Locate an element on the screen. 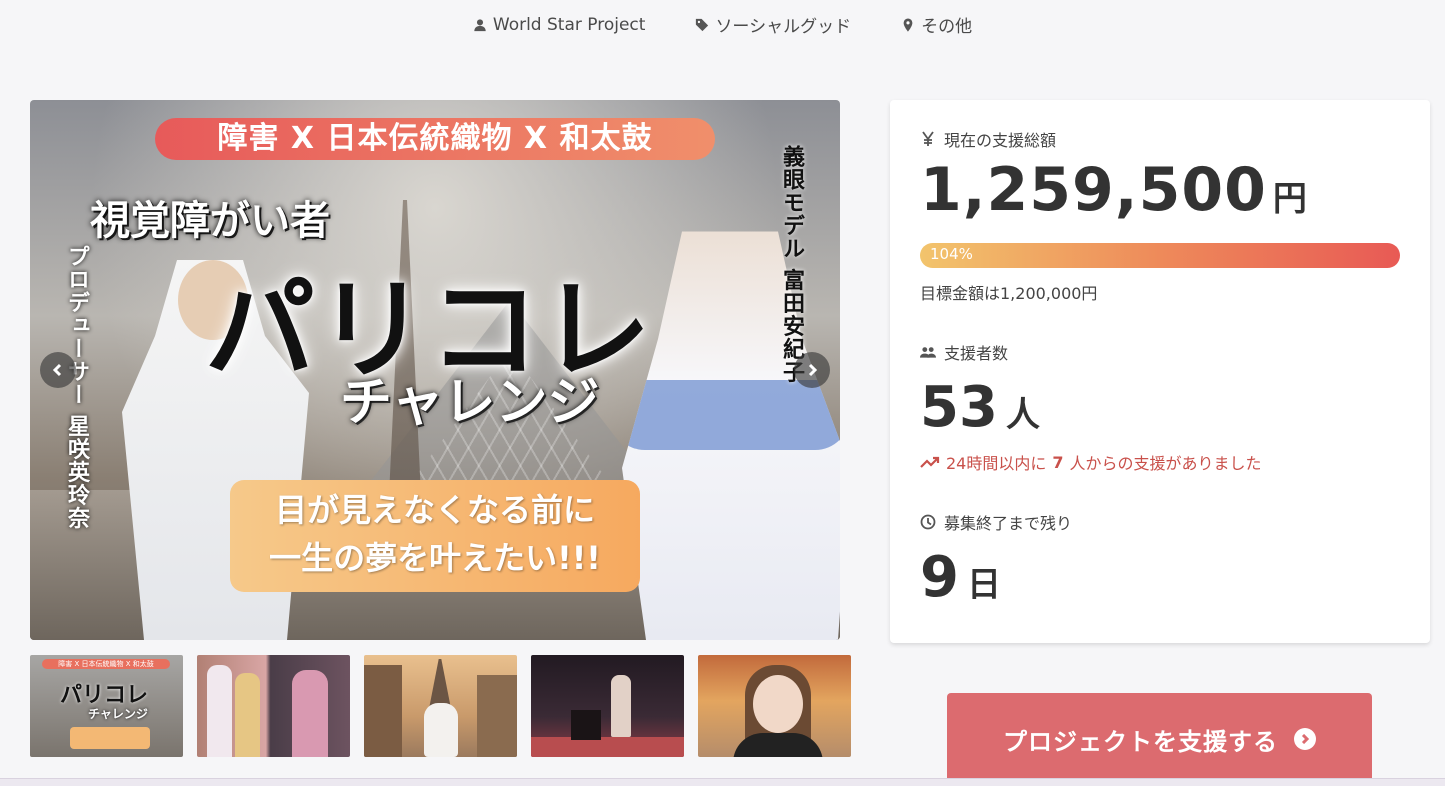 Image resolution: width=1445 pixels, height=786 pixels. progress-percent: 104% is located at coordinates (951, 254).